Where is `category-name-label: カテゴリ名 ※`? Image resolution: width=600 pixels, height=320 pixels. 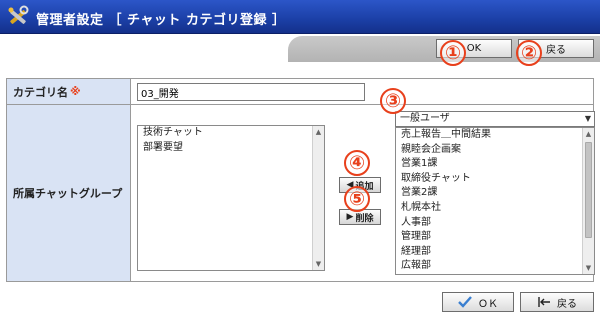
category-name-label: カテゴリ名 ※ is located at coordinates (69, 91).